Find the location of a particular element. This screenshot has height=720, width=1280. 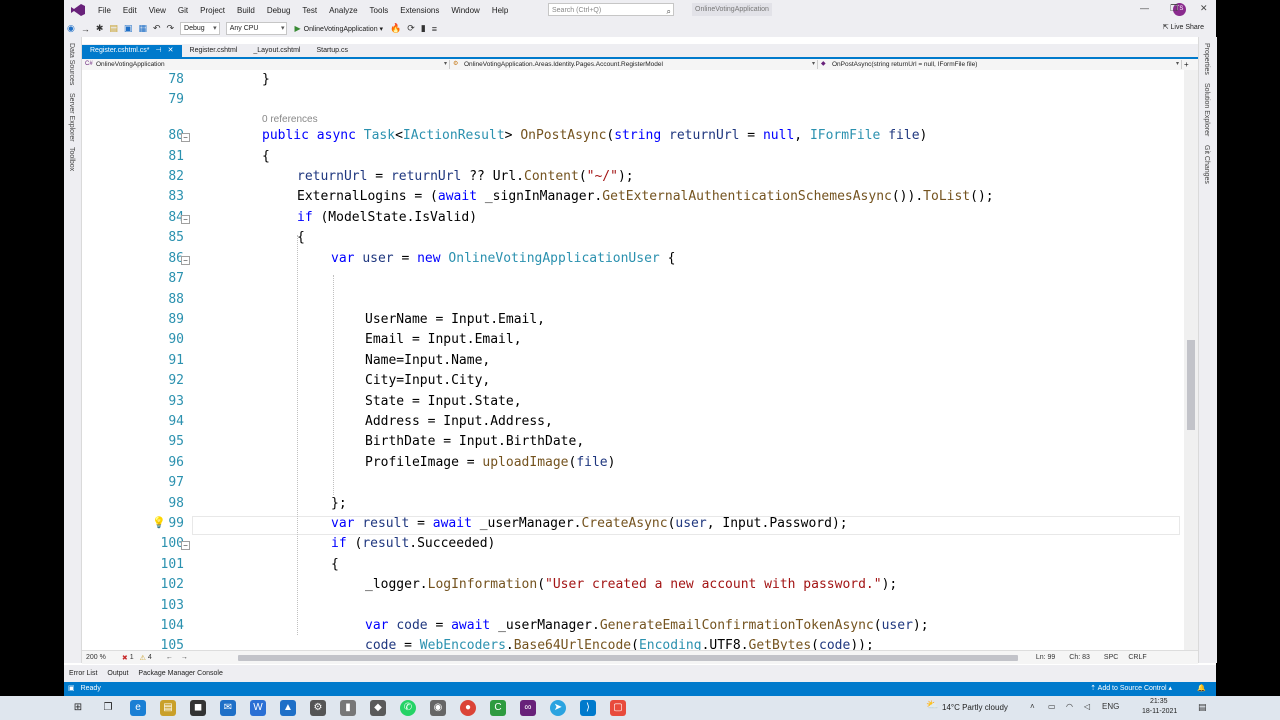

close-icon: ✕ is located at coordinates (1204, 8).